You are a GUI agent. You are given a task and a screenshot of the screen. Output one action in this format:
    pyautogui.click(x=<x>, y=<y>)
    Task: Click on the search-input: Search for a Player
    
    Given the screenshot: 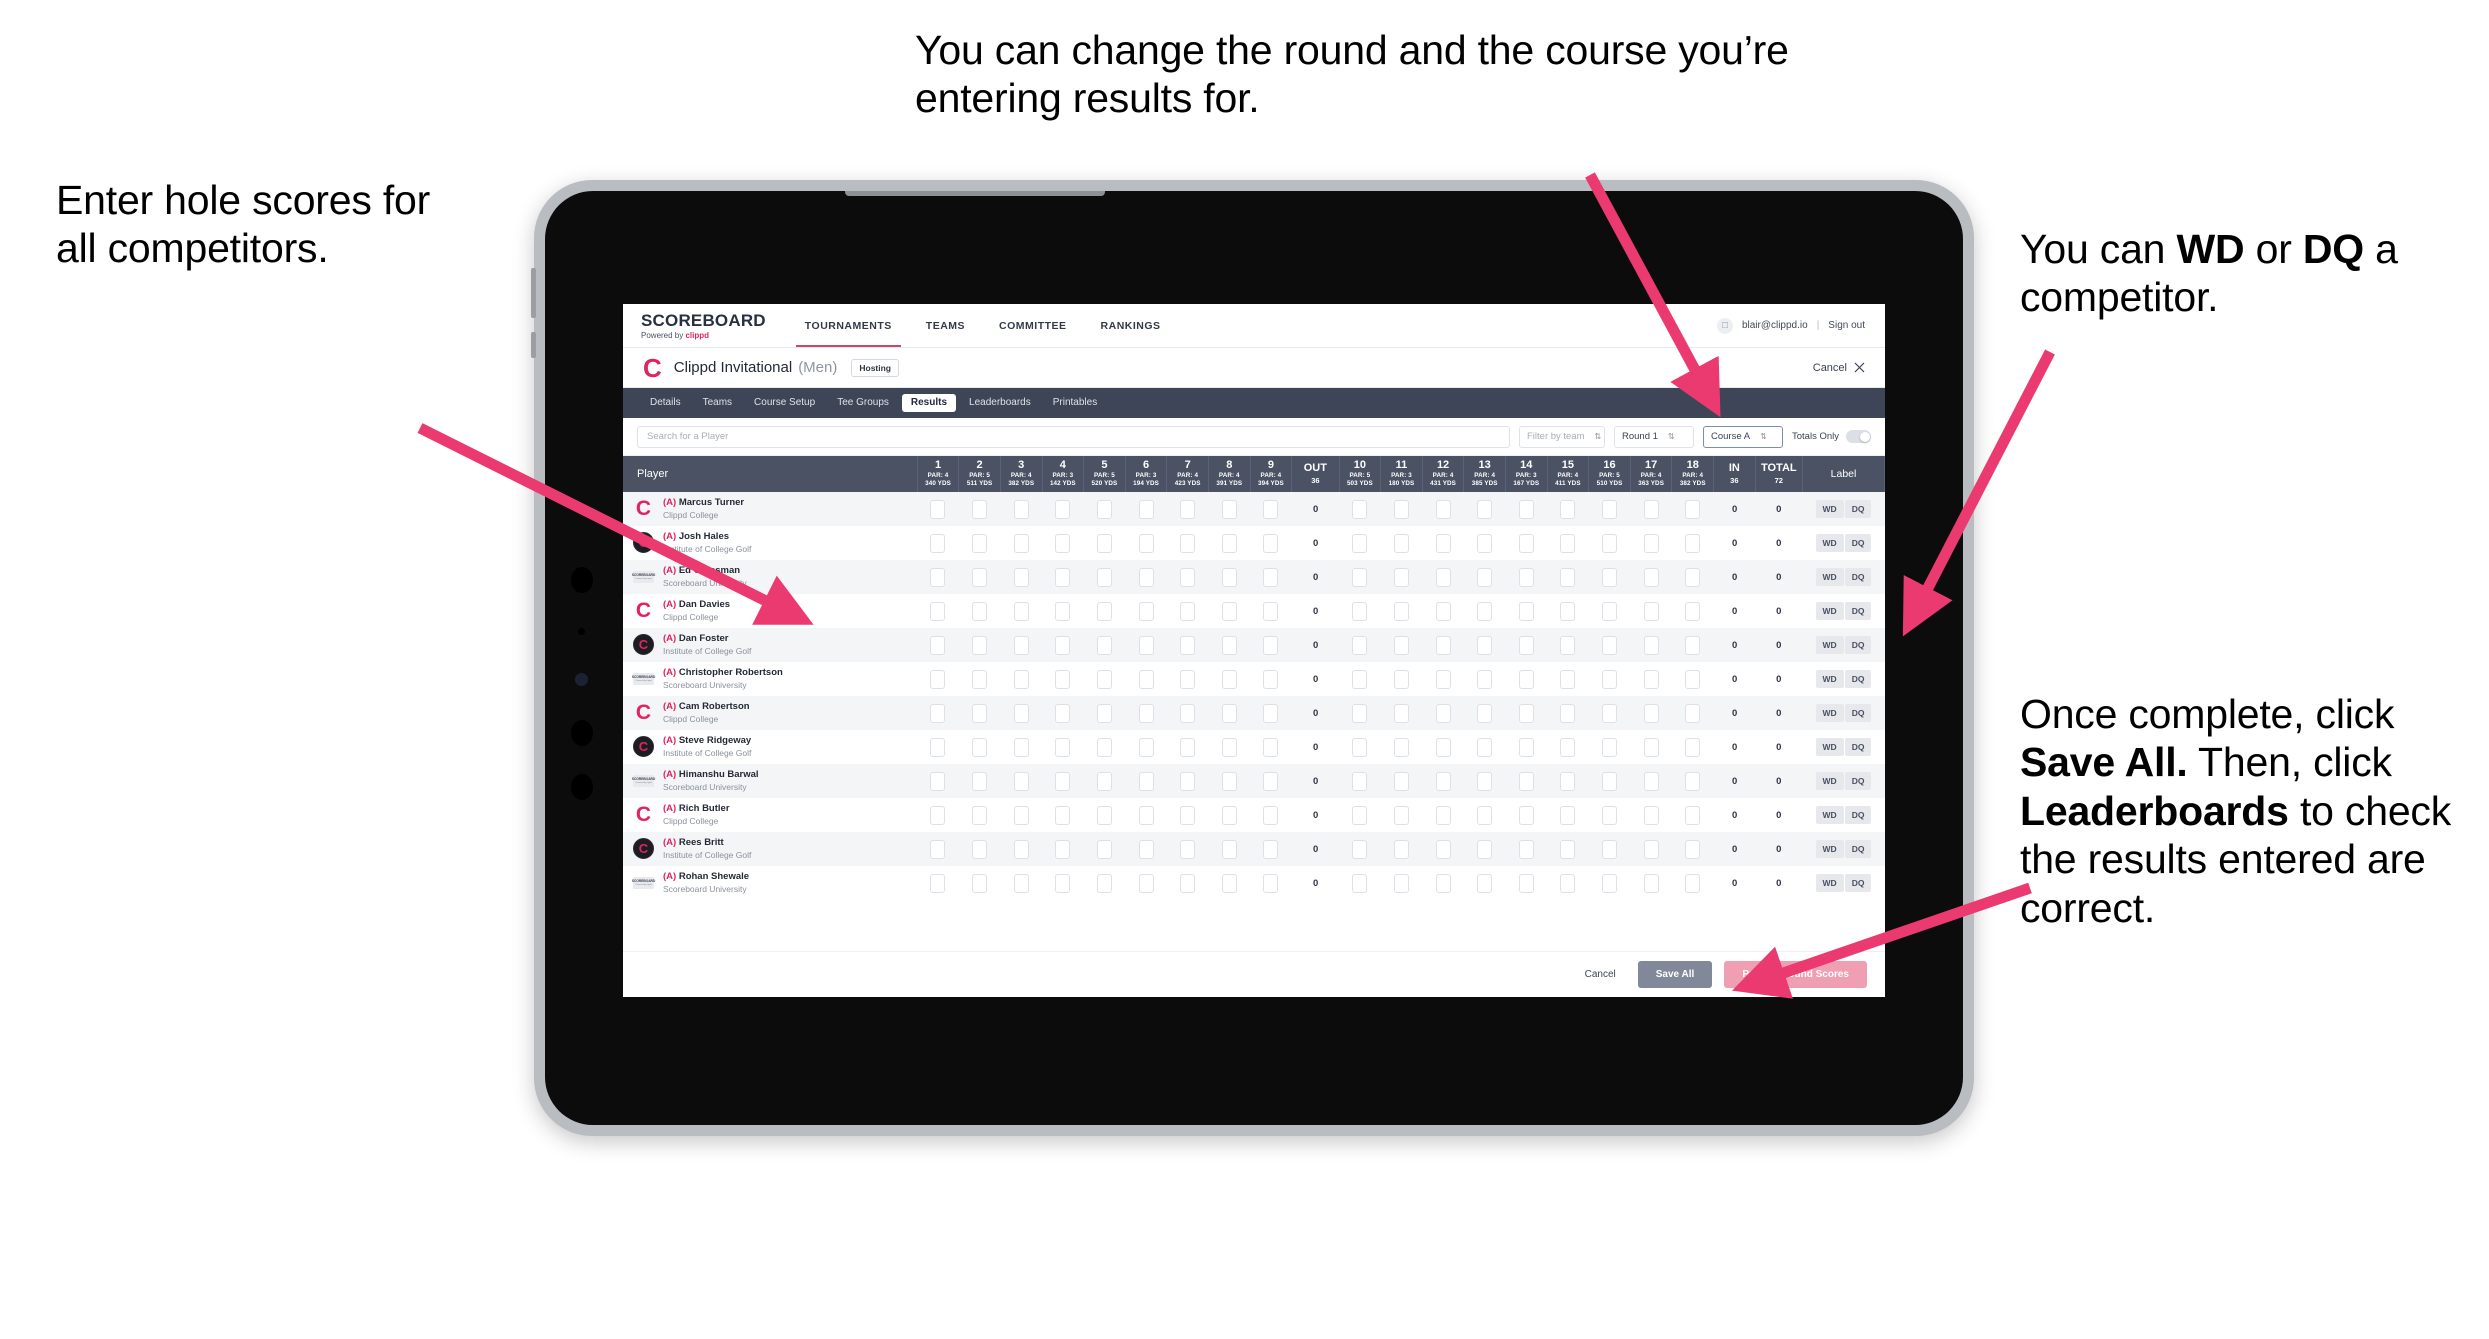 What is the action you would take?
    pyautogui.click(x=1073, y=436)
    